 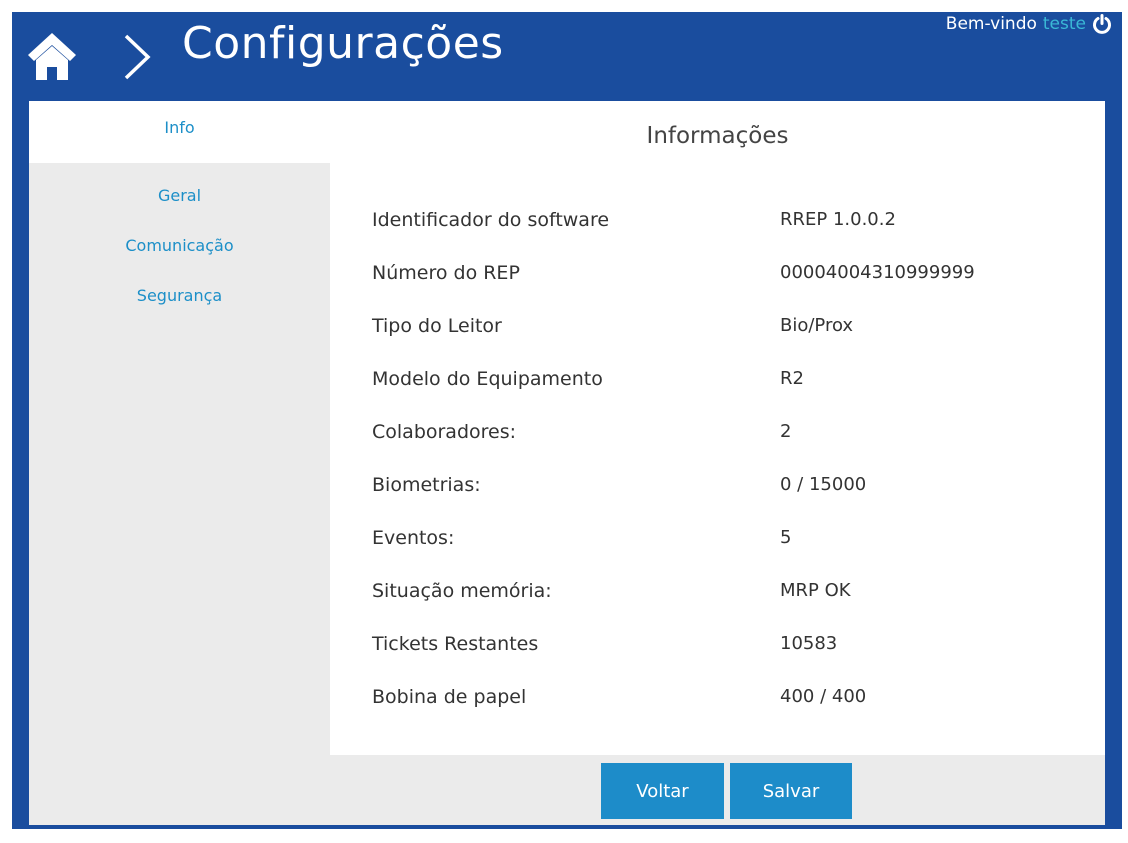 I want to click on info-value: R2, so click(x=792, y=378).